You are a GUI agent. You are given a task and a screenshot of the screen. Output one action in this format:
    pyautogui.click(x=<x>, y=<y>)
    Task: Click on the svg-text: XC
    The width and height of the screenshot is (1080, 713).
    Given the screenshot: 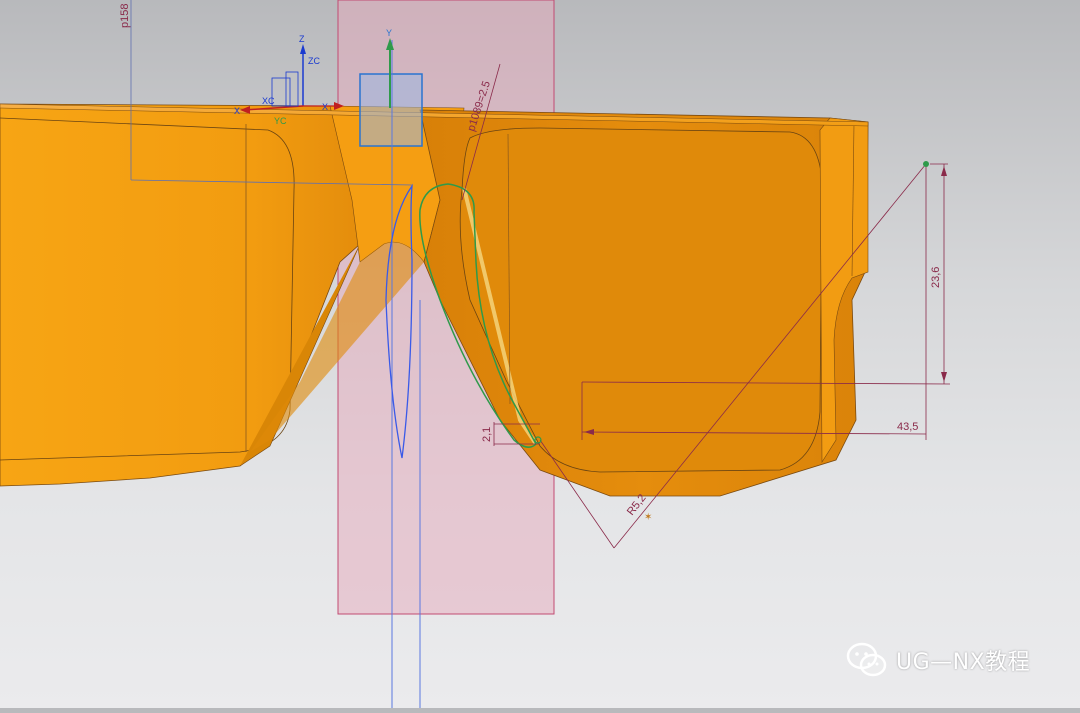 What is the action you would take?
    pyautogui.click(x=268, y=101)
    